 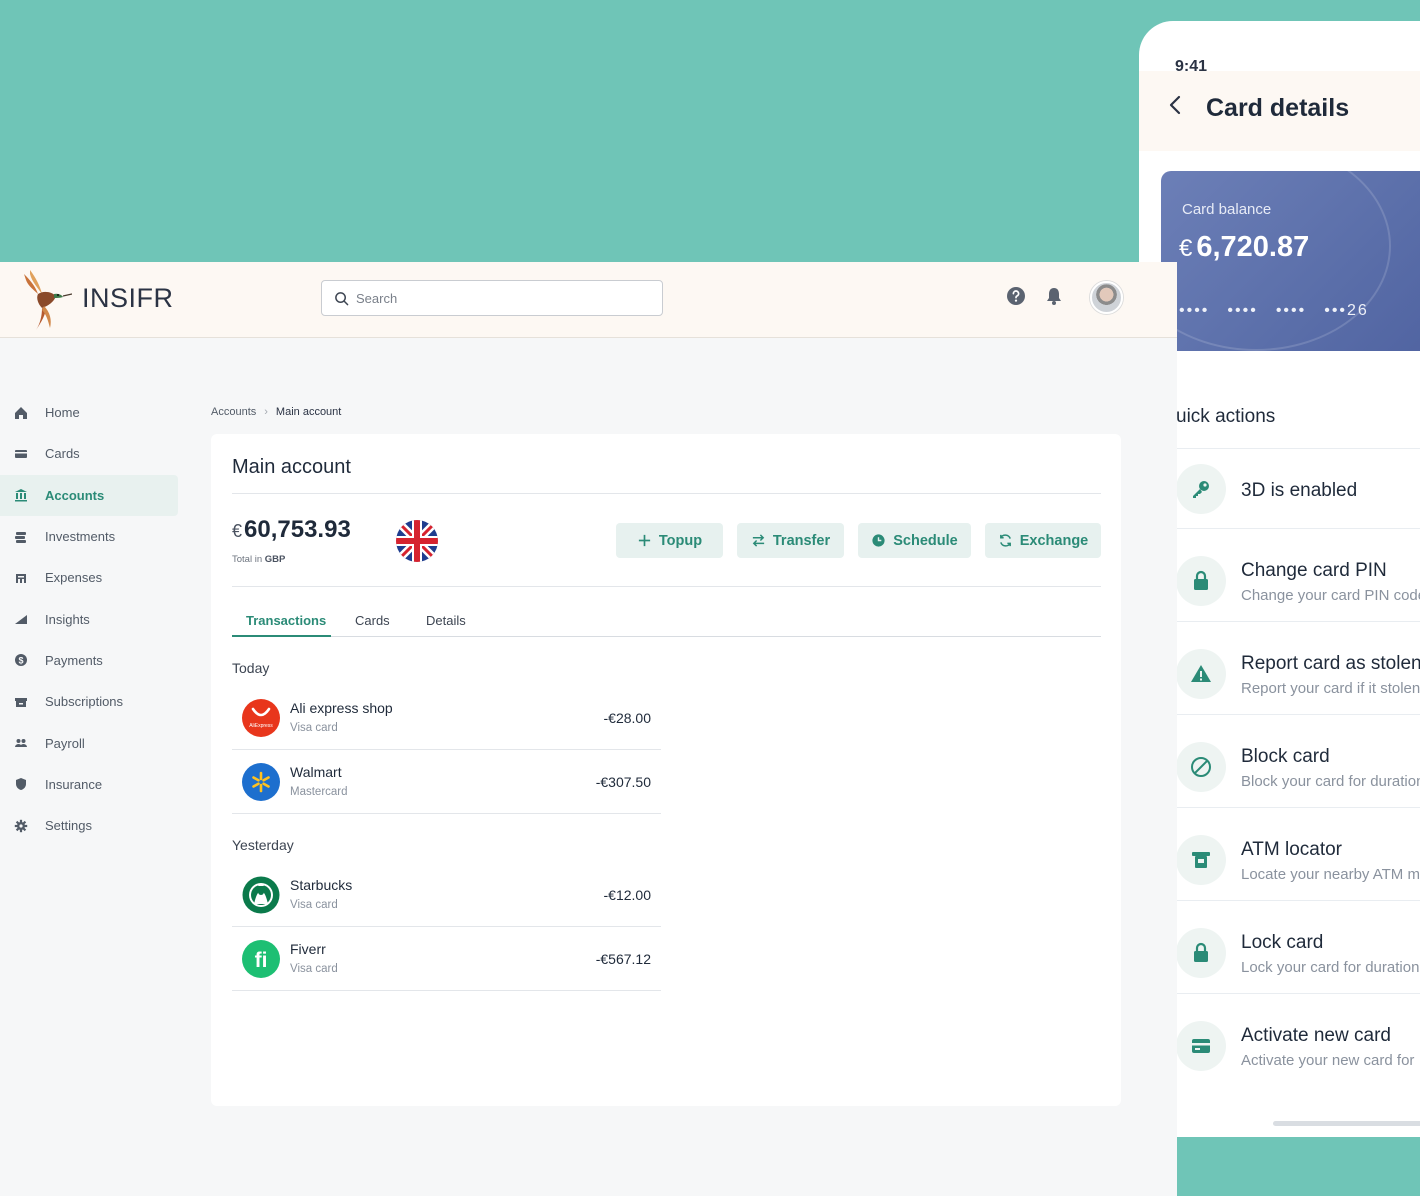 I want to click on plus-icon, so click(x=644, y=540).